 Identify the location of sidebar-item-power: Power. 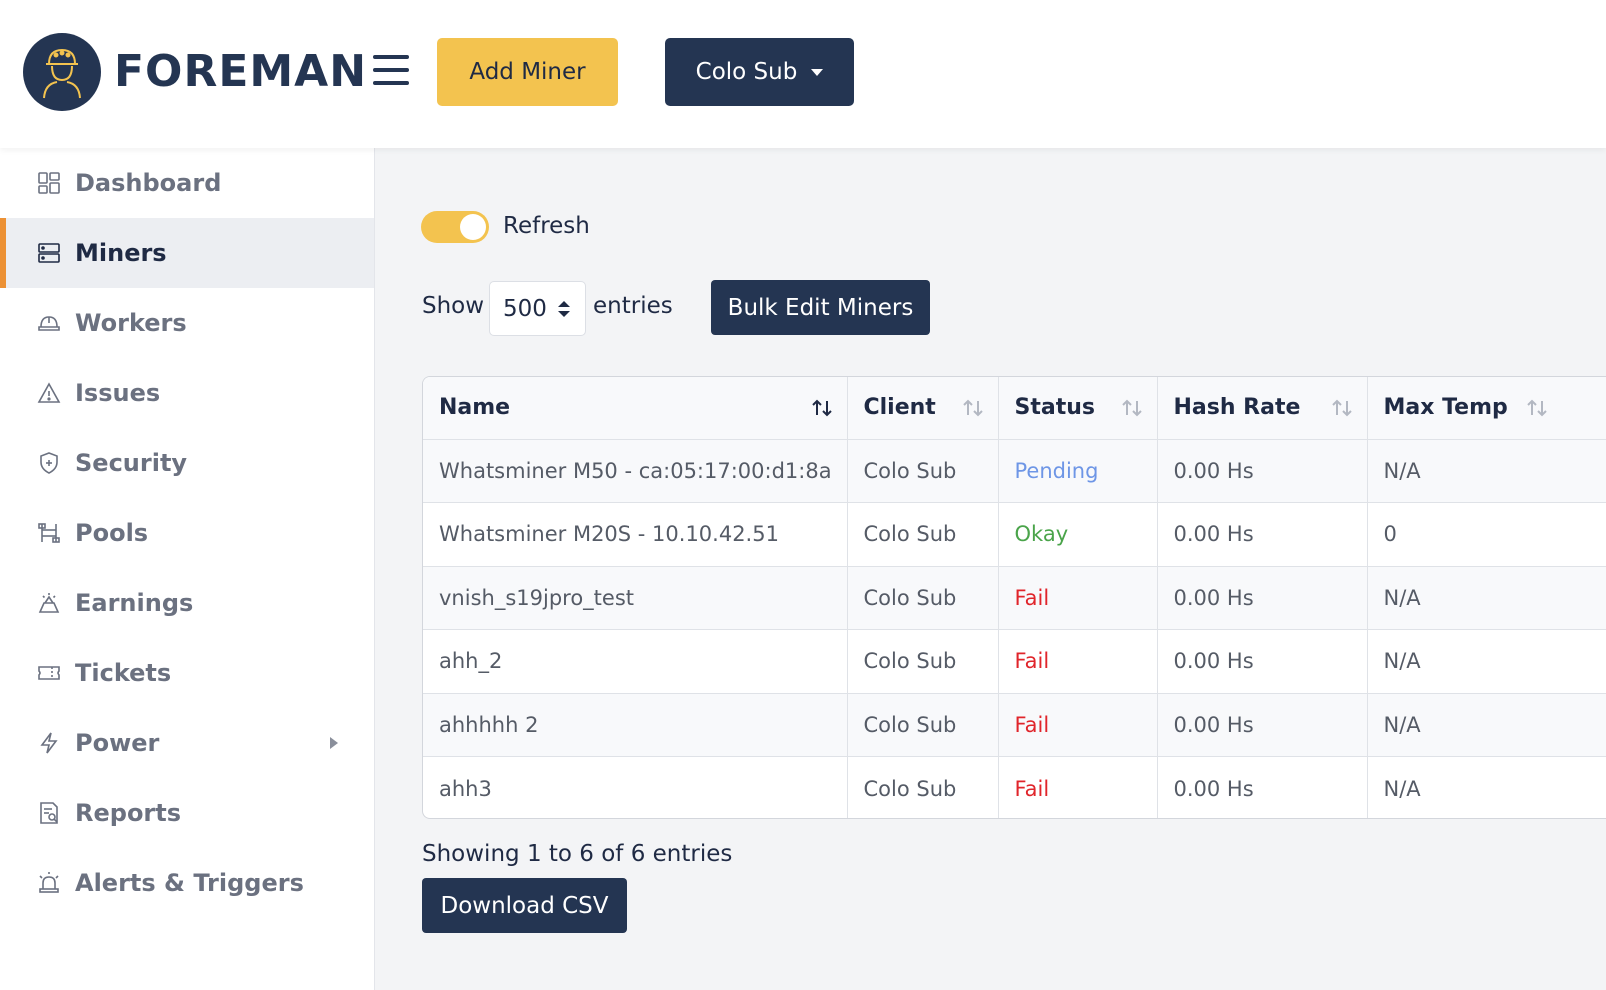
(187, 743).